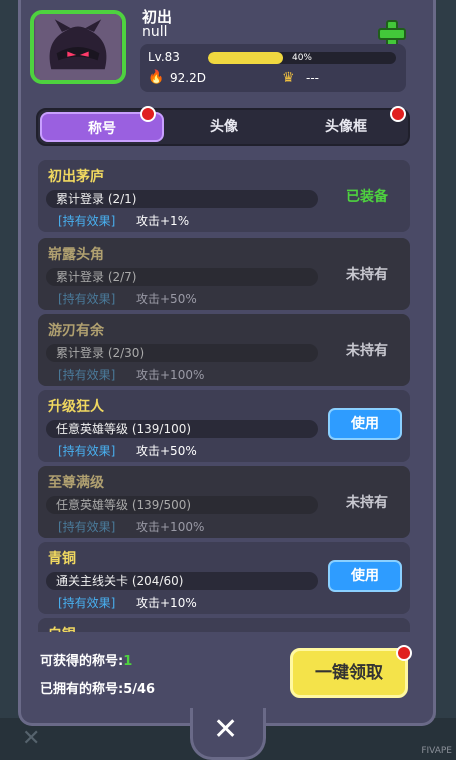 The height and width of the screenshot is (760, 456). I want to click on title-row-0: 初出茅庐 累计登录 (2/1) [持有效果] 攻击+1% 已装备, so click(224, 196).